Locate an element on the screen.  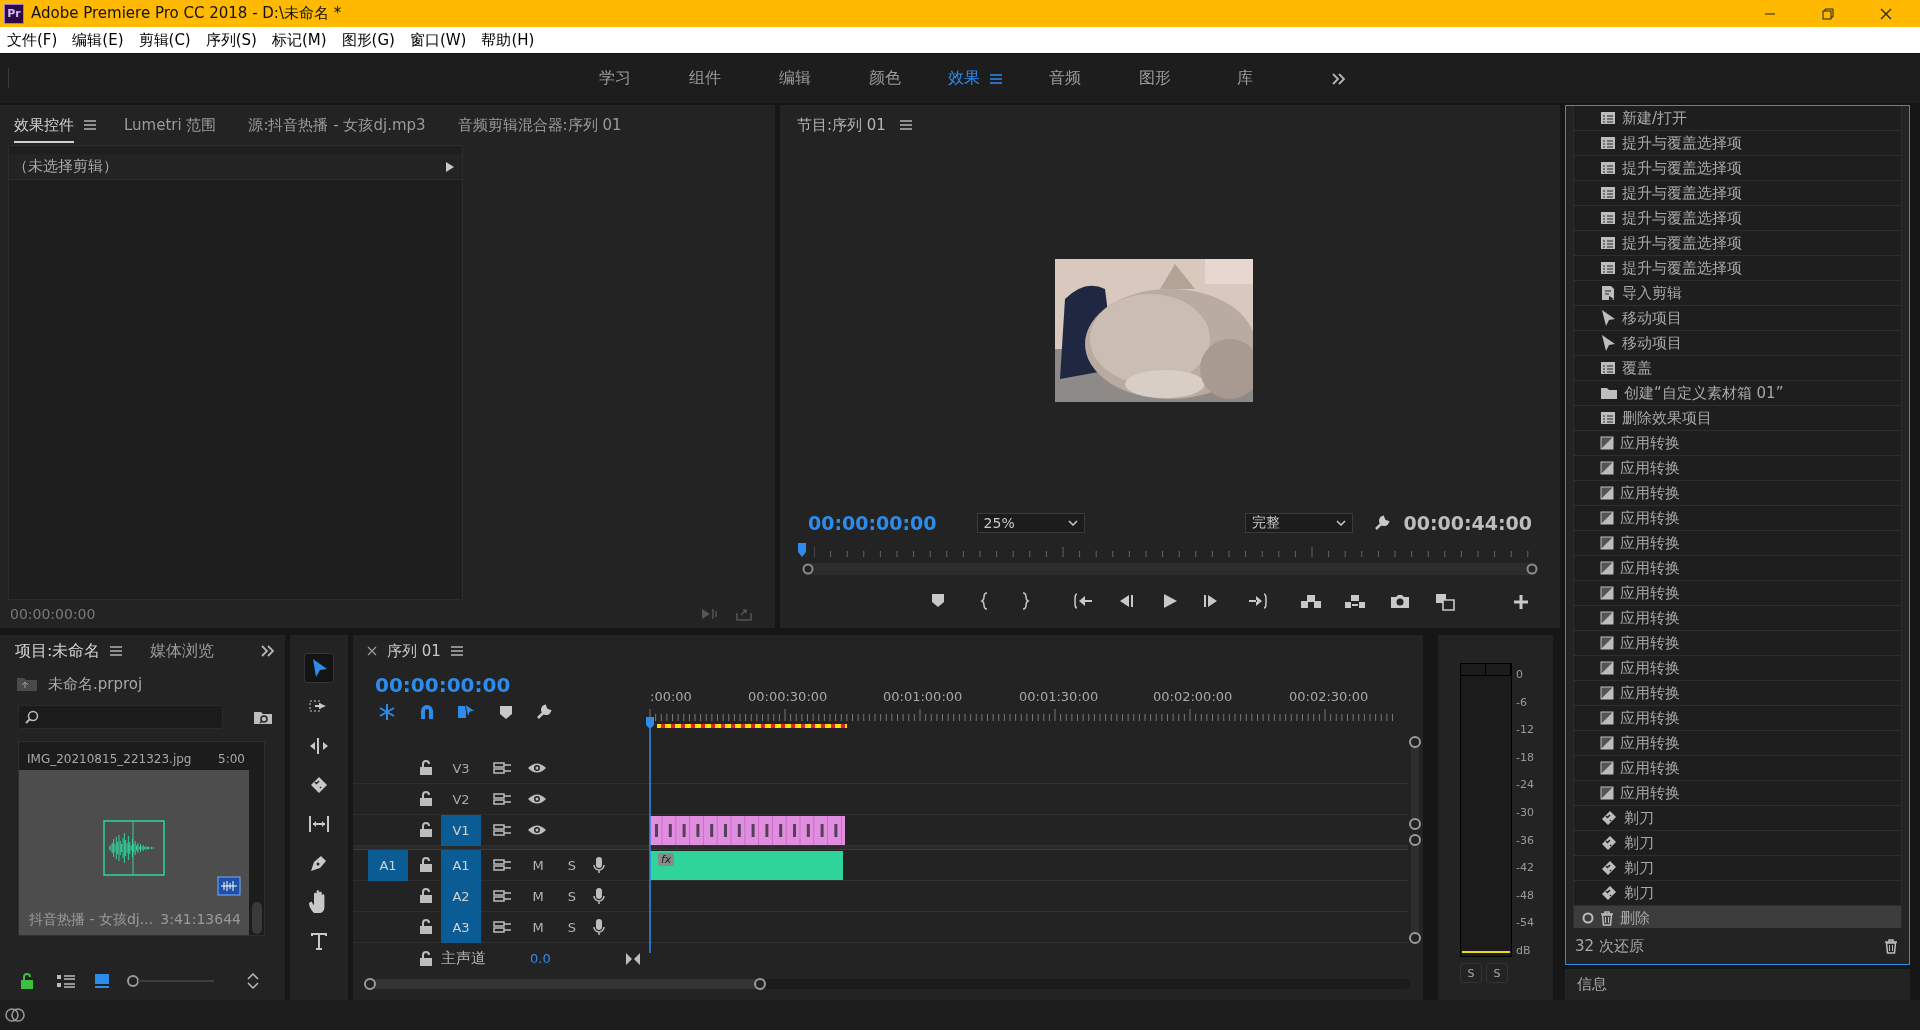
creative-cloud-icon is located at coordinates (15, 1015).